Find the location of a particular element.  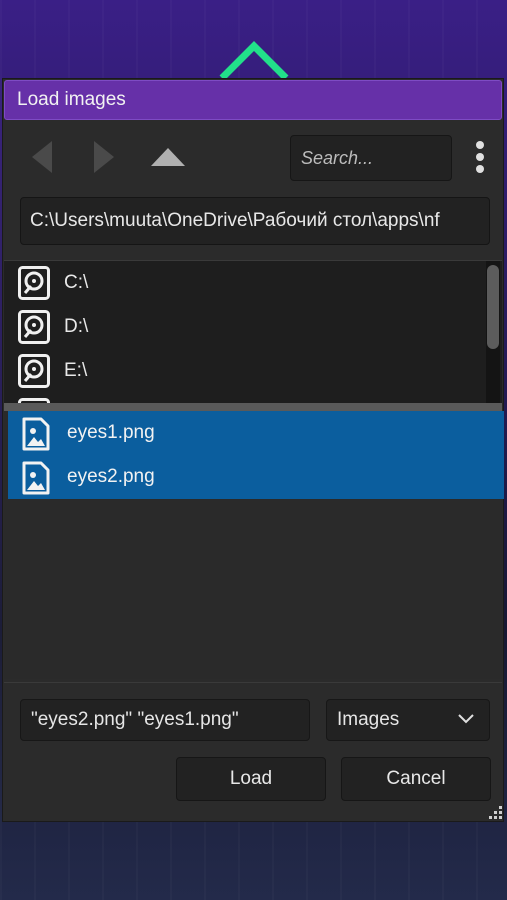

forward-button is located at coordinates (104, 157).